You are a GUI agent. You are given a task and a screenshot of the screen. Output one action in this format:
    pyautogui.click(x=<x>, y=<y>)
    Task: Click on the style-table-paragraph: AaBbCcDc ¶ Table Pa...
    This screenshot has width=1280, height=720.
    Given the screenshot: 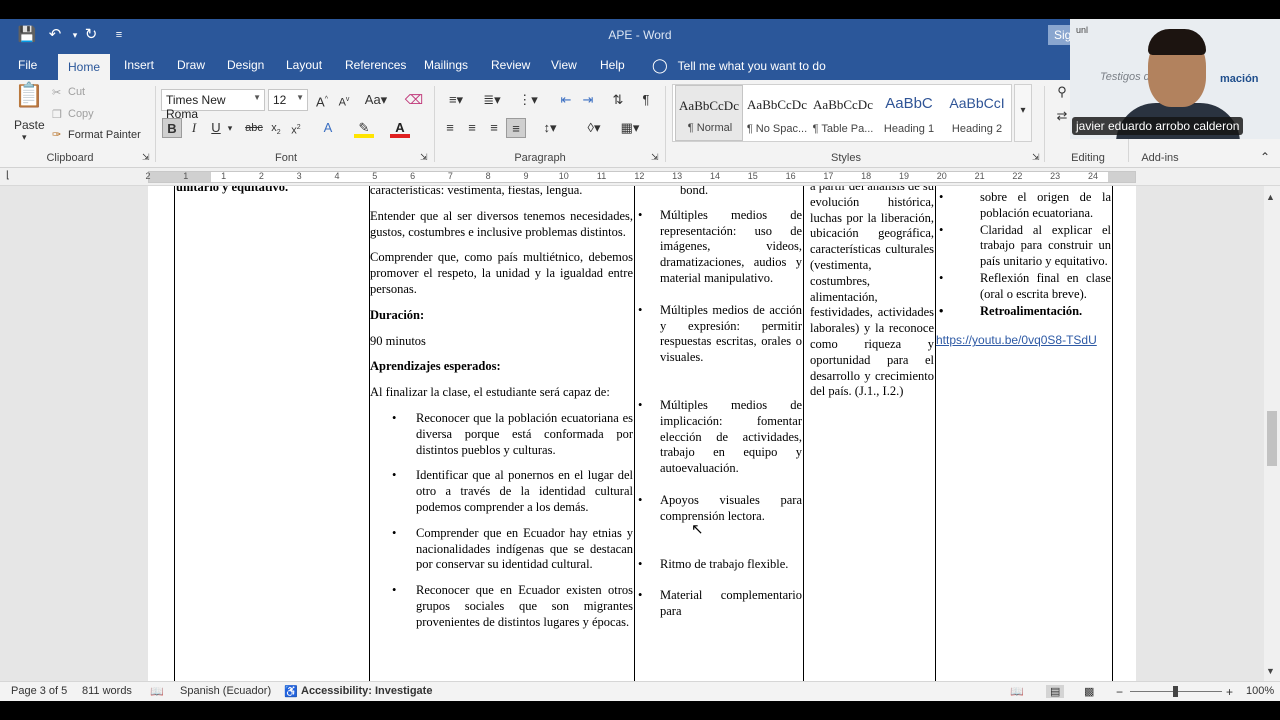 What is the action you would take?
    pyautogui.click(x=843, y=113)
    